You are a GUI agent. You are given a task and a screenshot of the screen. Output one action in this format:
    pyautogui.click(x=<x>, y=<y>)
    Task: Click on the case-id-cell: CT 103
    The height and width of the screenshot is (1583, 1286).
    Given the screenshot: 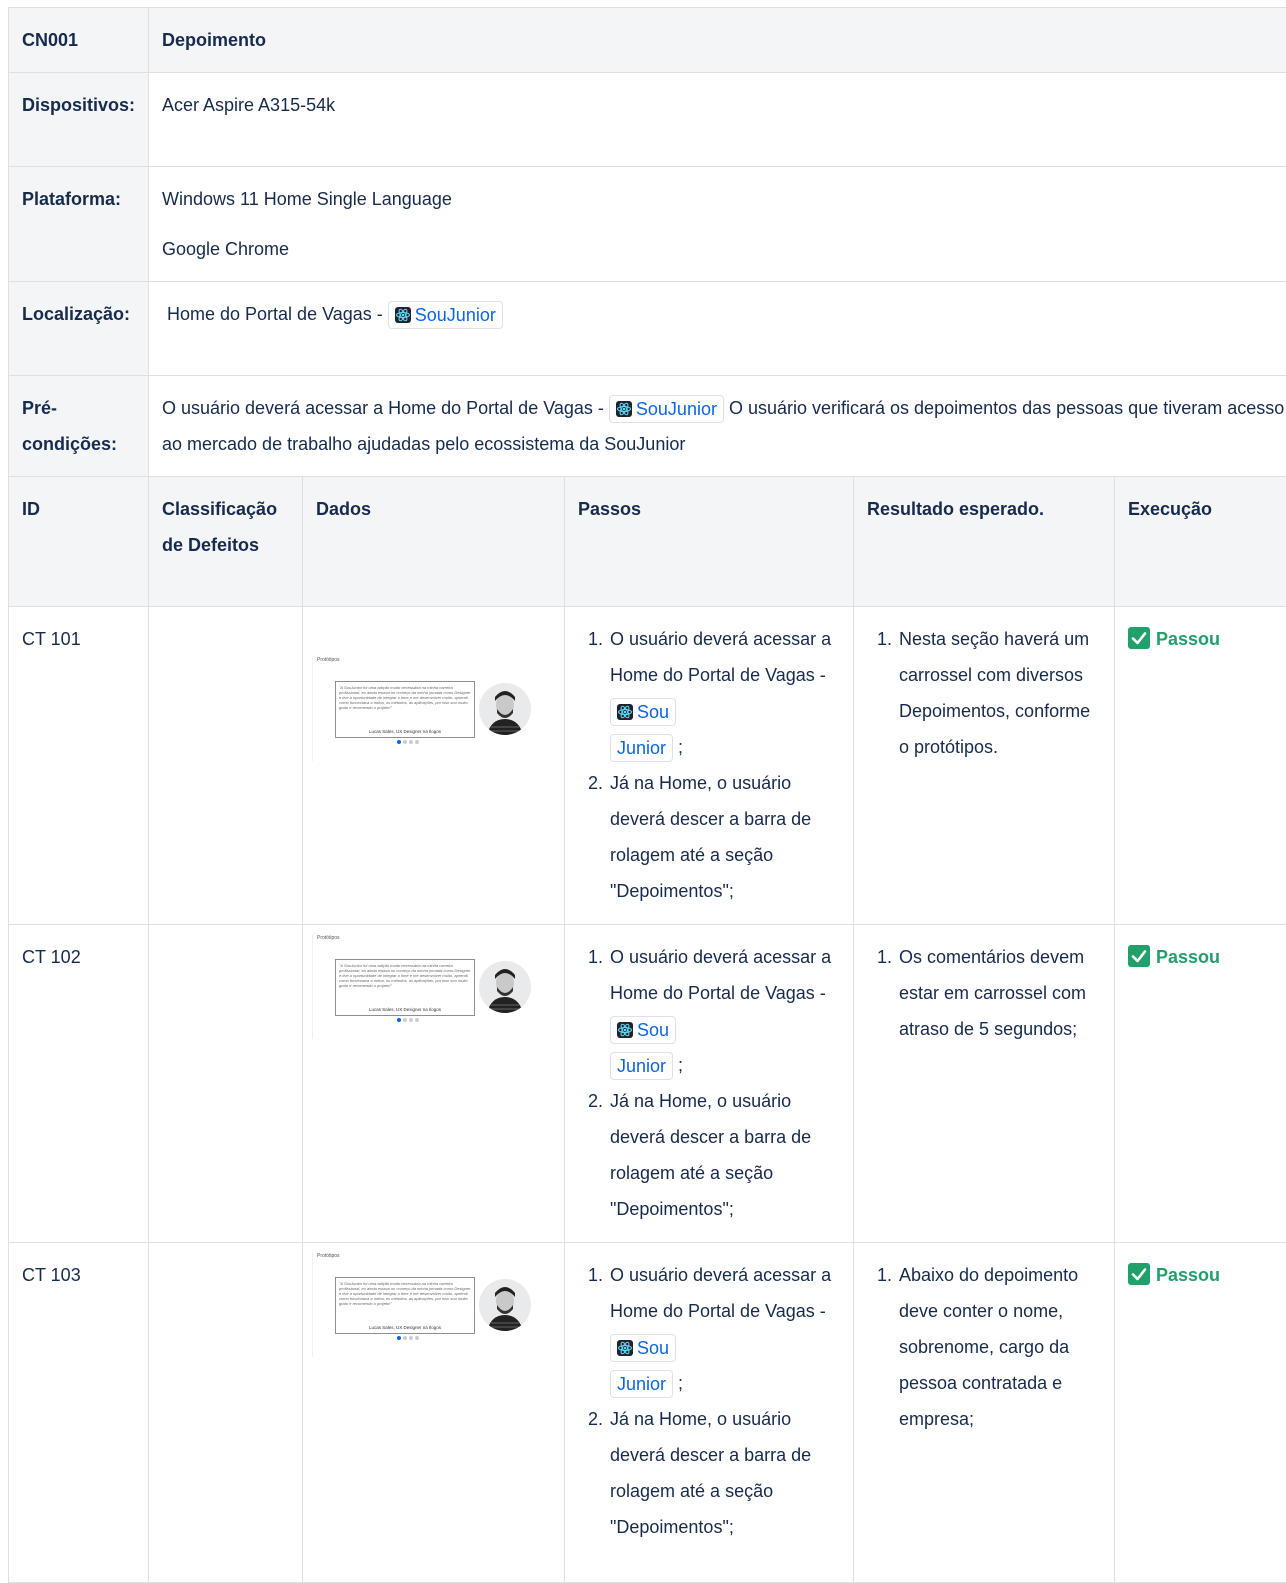 What is the action you would take?
    pyautogui.click(x=79, y=1413)
    